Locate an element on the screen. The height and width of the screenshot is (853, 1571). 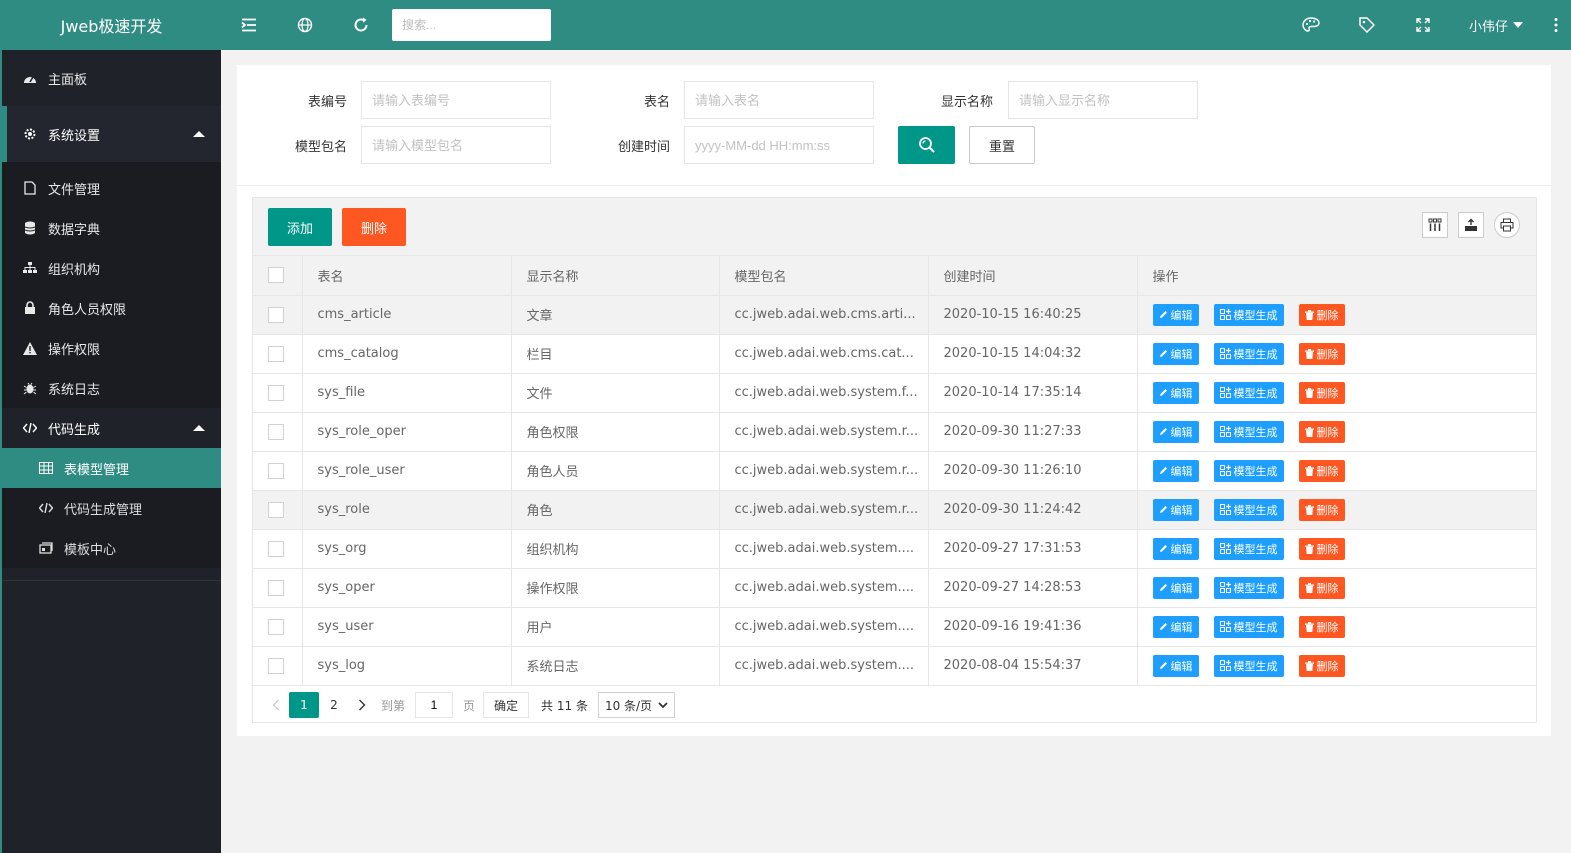
goto-confirm-button: 确定 is located at coordinates (506, 705).